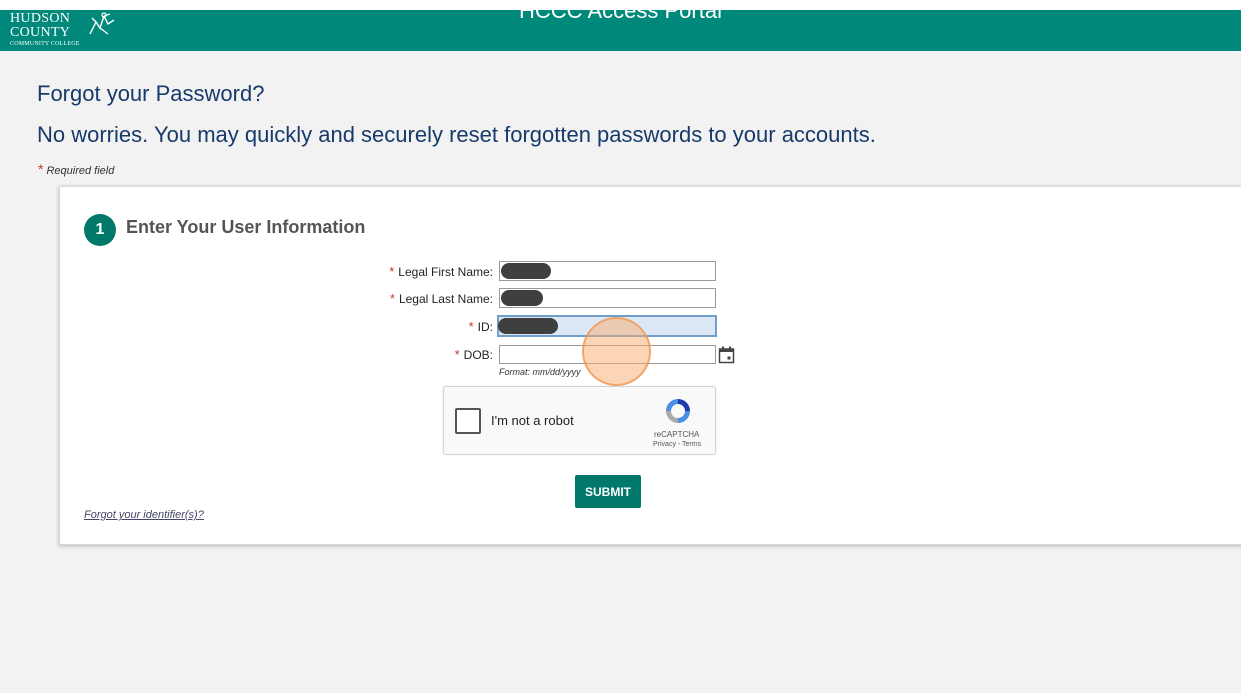  What do you see at coordinates (441, 271) in the screenshot?
I see `first-name-label: * Legal First Name:` at bounding box center [441, 271].